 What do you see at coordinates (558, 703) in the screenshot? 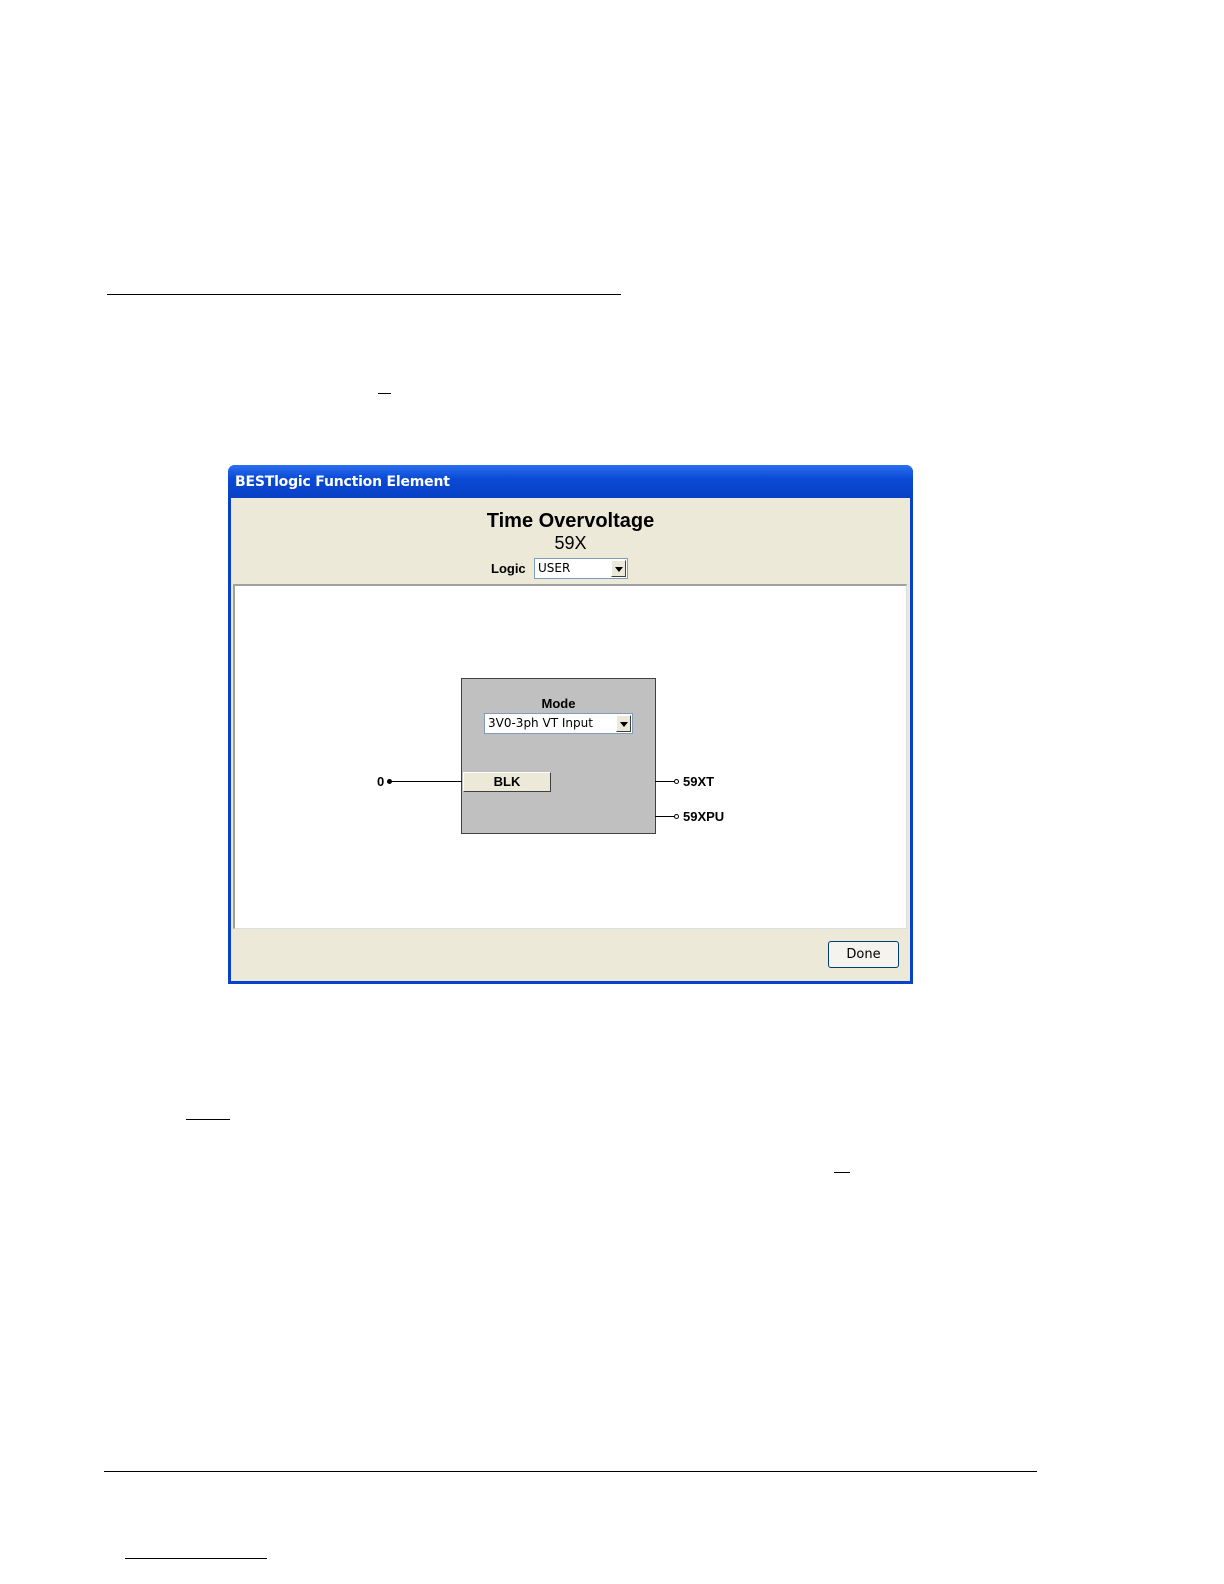
I see `mode-label: Mode` at bounding box center [558, 703].